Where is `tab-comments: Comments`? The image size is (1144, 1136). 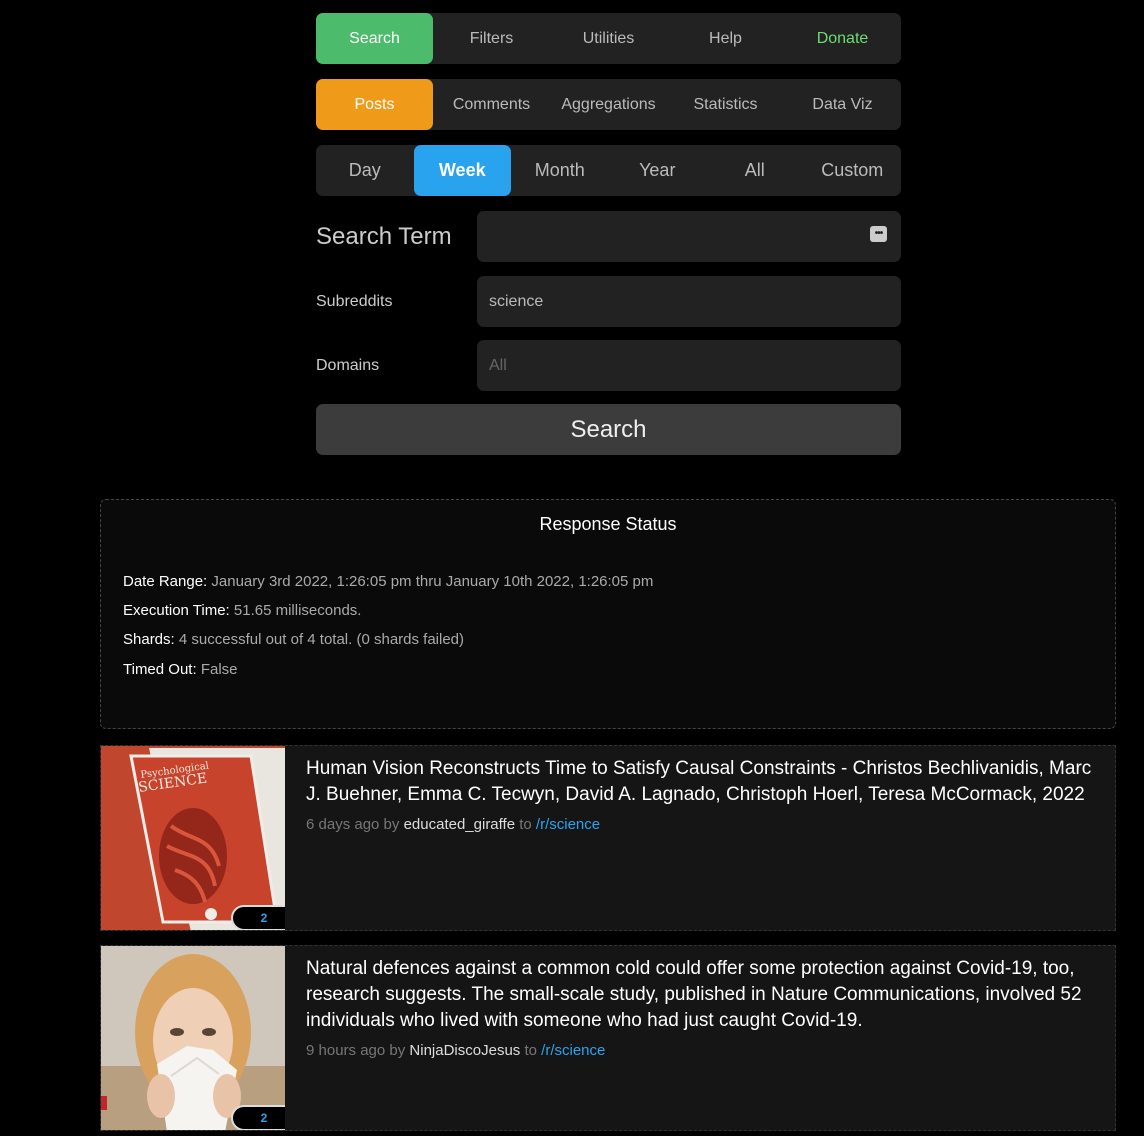
tab-comments: Comments is located at coordinates (491, 104).